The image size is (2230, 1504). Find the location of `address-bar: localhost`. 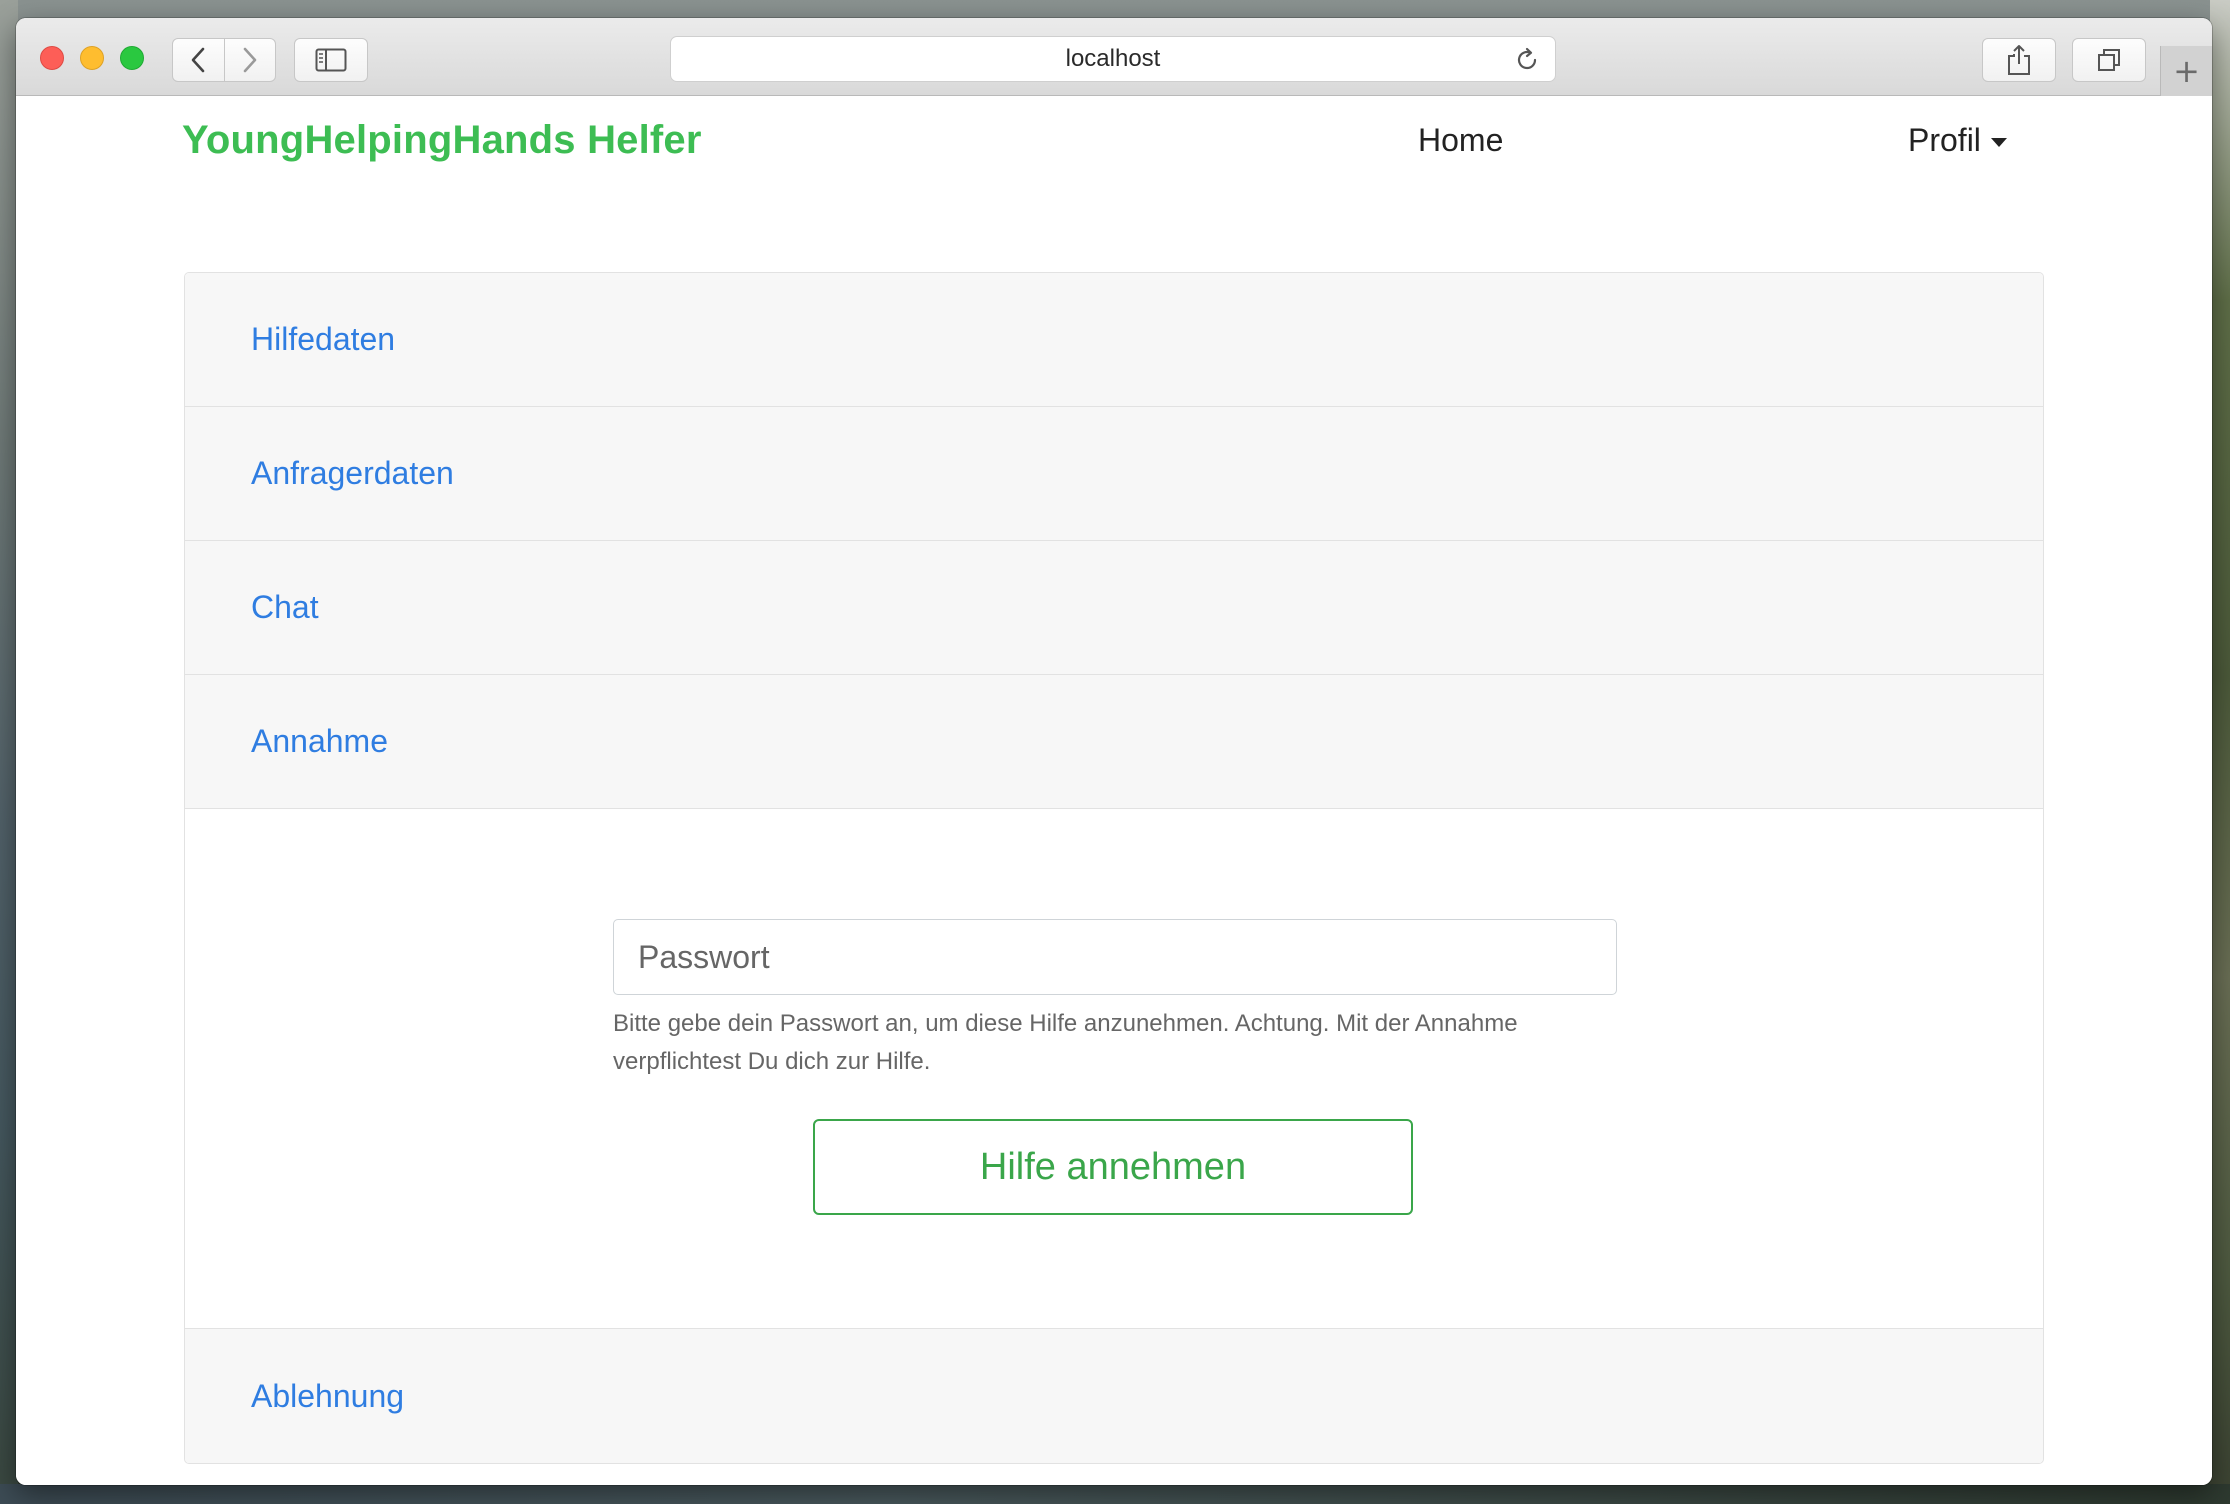

address-bar: localhost is located at coordinates (1113, 59).